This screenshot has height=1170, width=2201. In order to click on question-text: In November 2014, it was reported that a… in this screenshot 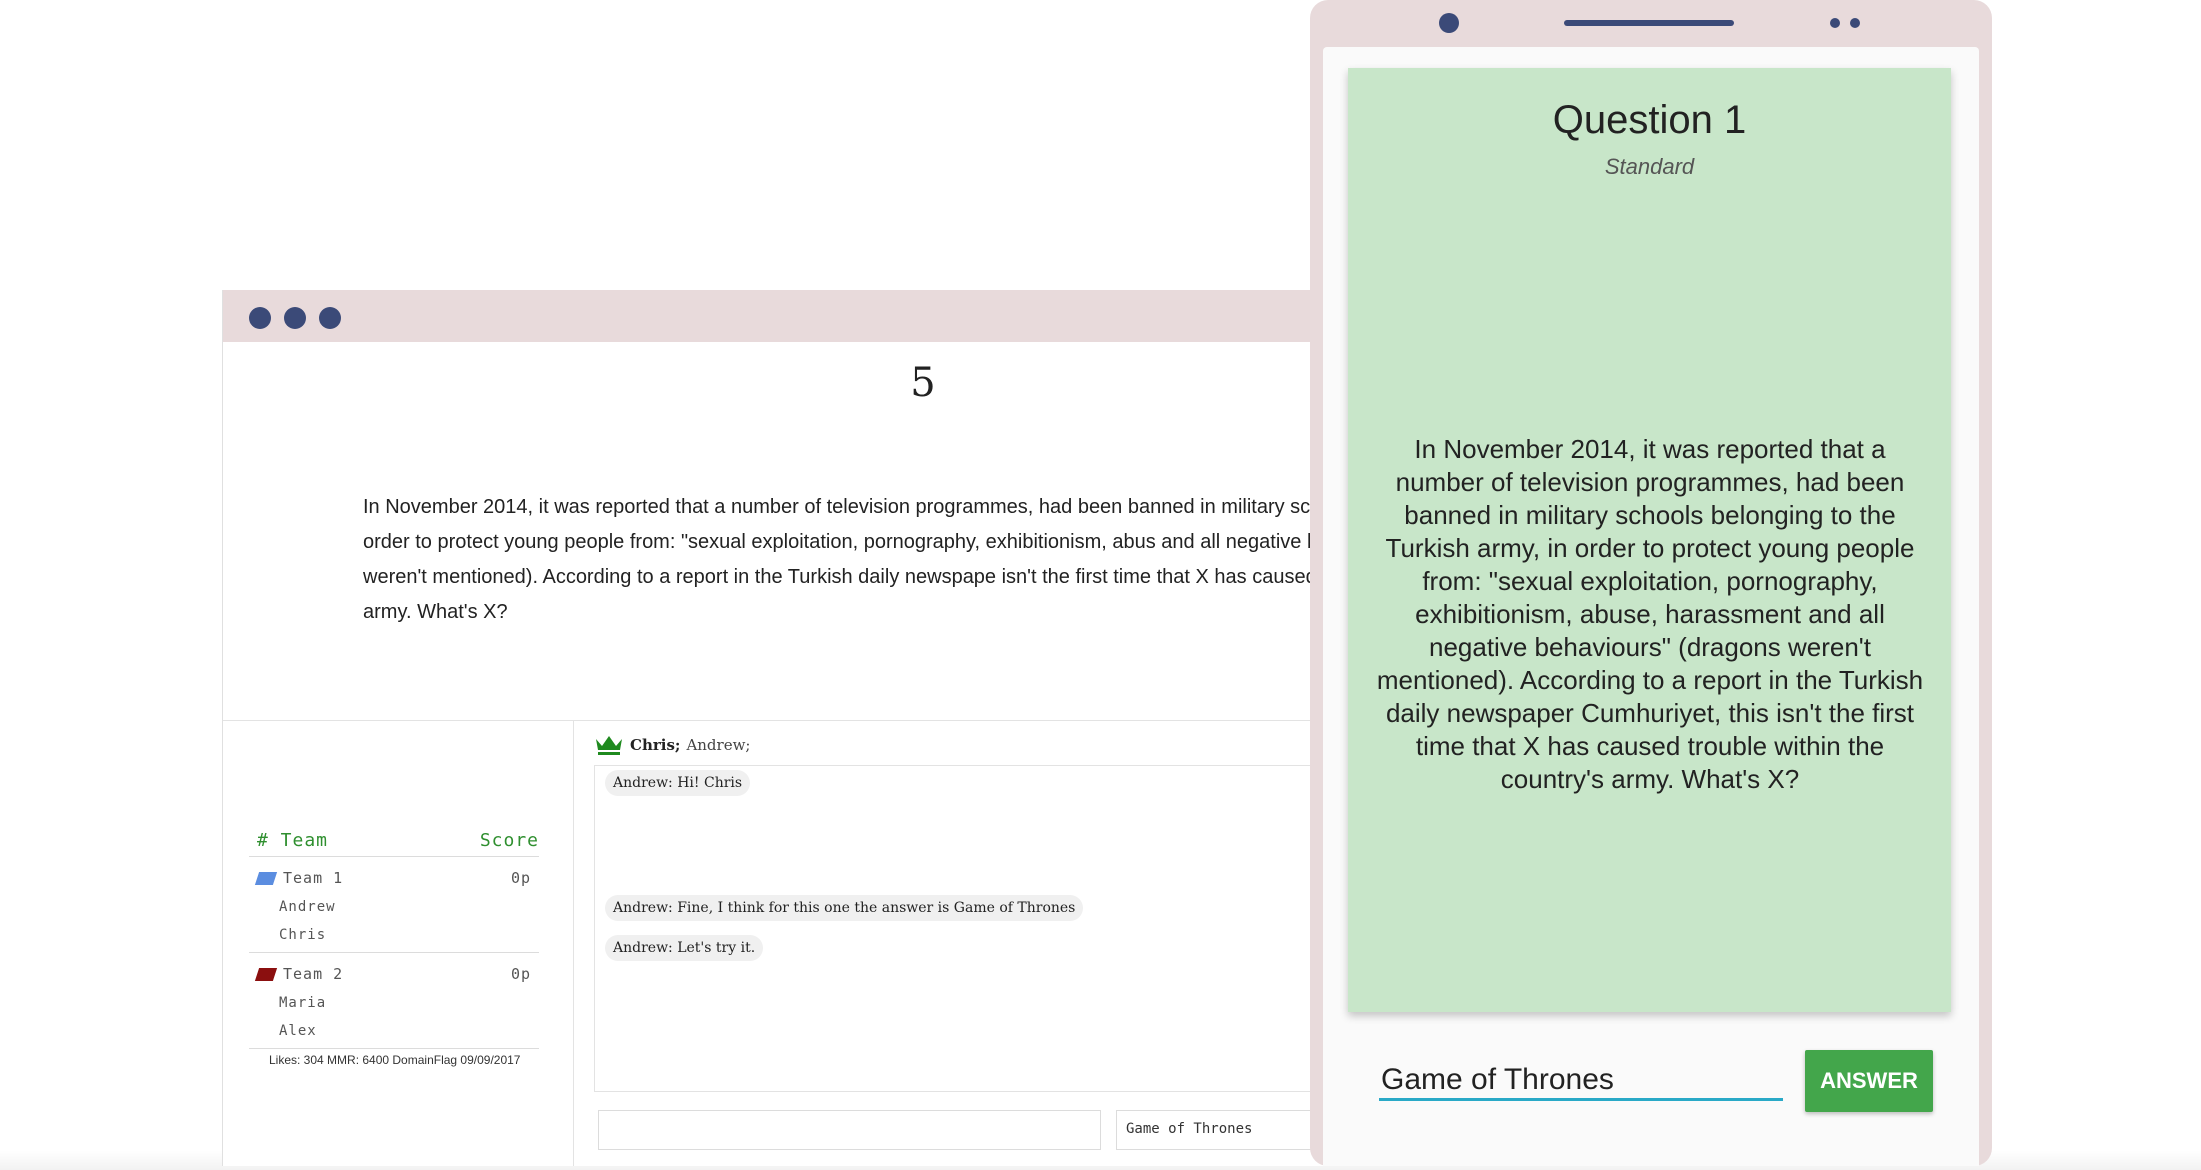, I will do `click(1650, 614)`.